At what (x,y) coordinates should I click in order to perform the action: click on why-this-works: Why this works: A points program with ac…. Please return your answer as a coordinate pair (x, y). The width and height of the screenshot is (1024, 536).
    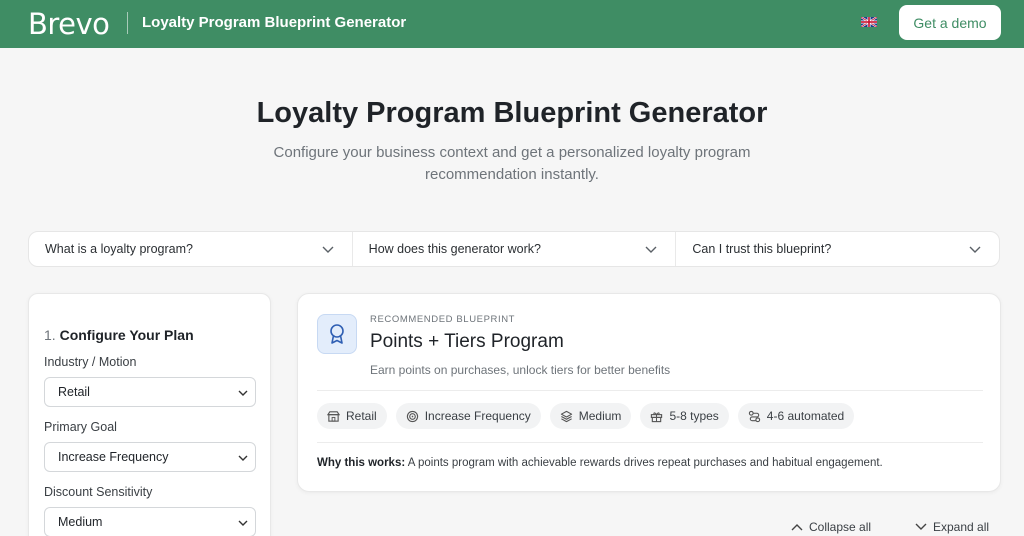
    Looking at the image, I should click on (600, 463).